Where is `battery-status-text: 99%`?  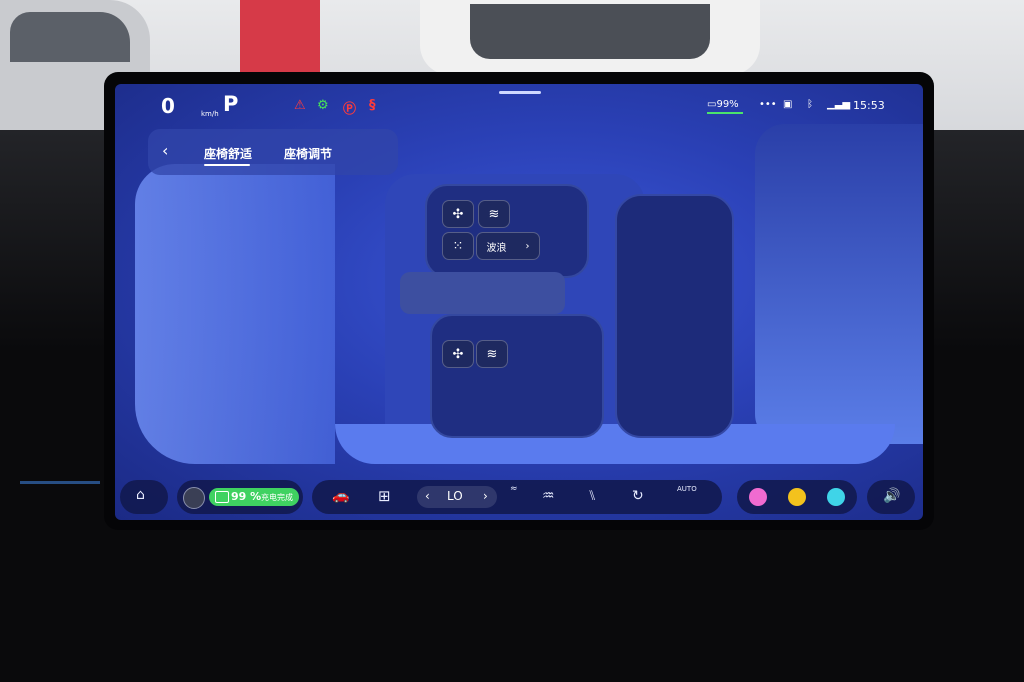
battery-status-text: 99% is located at coordinates (727, 104).